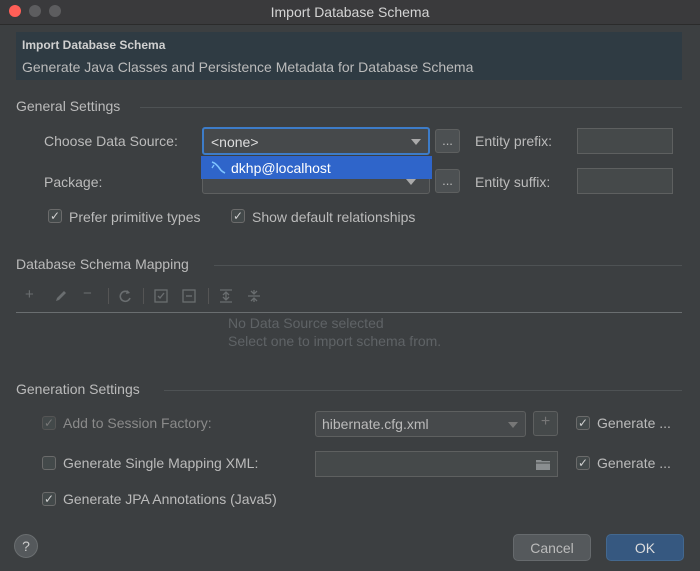  What do you see at coordinates (436, 464) in the screenshot?
I see `single-mapping-xml-input` at bounding box center [436, 464].